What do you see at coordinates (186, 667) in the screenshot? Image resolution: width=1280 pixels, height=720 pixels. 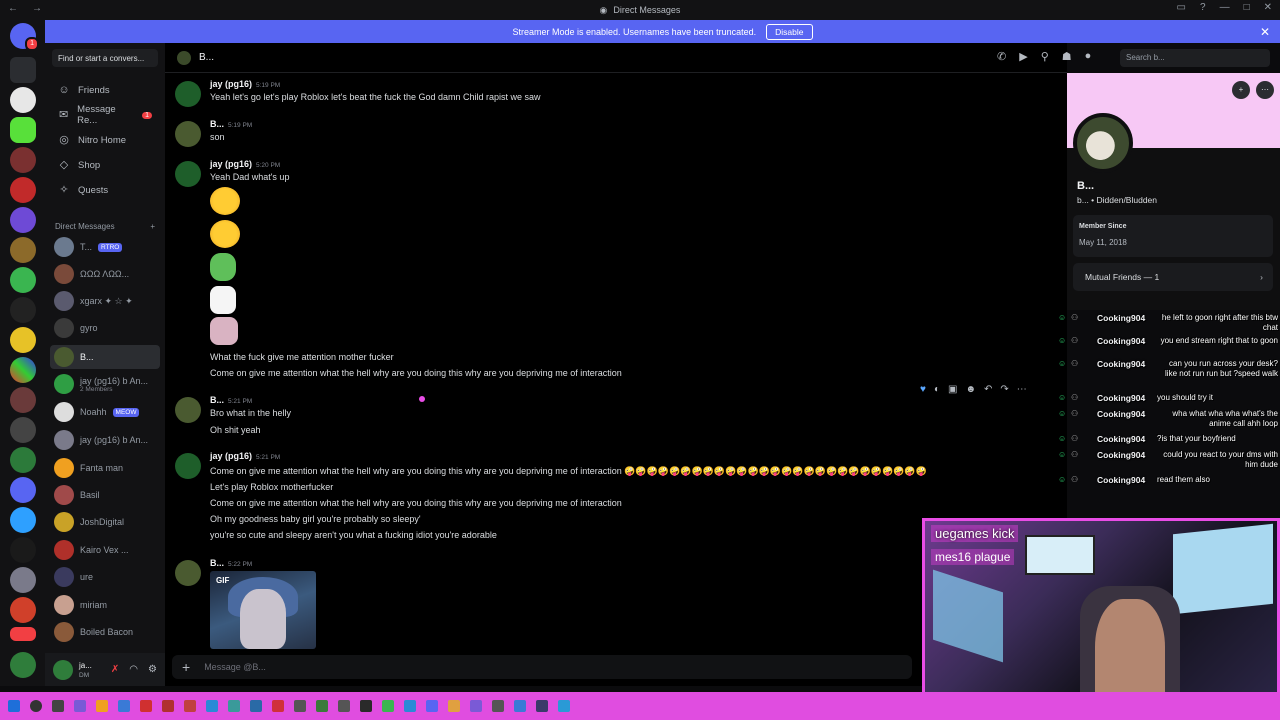 I see `attach-plus-icon: +` at bounding box center [186, 667].